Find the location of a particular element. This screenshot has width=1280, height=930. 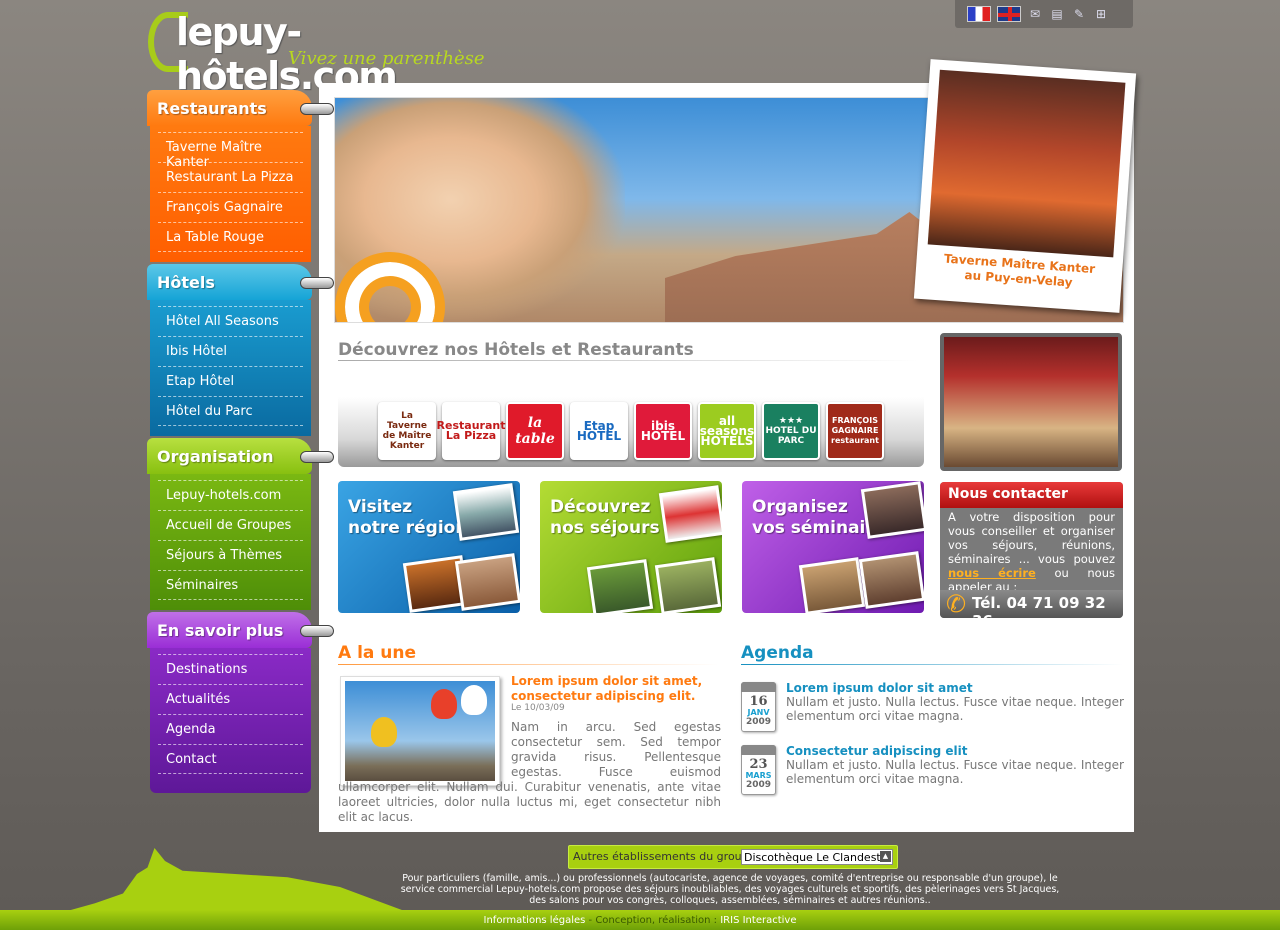

phone-number: Tél. 04 71 09 32 36 is located at coordinates (1039, 606).